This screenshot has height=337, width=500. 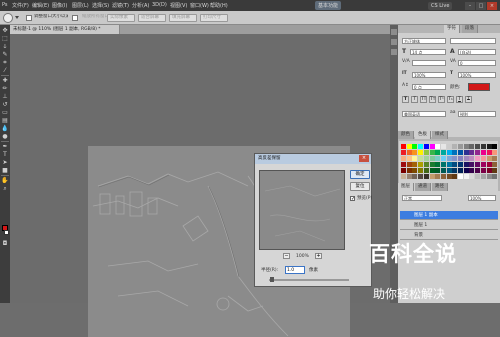 What do you see at coordinates (440, 135) in the screenshot?
I see `tab-styles: 样式` at bounding box center [440, 135].